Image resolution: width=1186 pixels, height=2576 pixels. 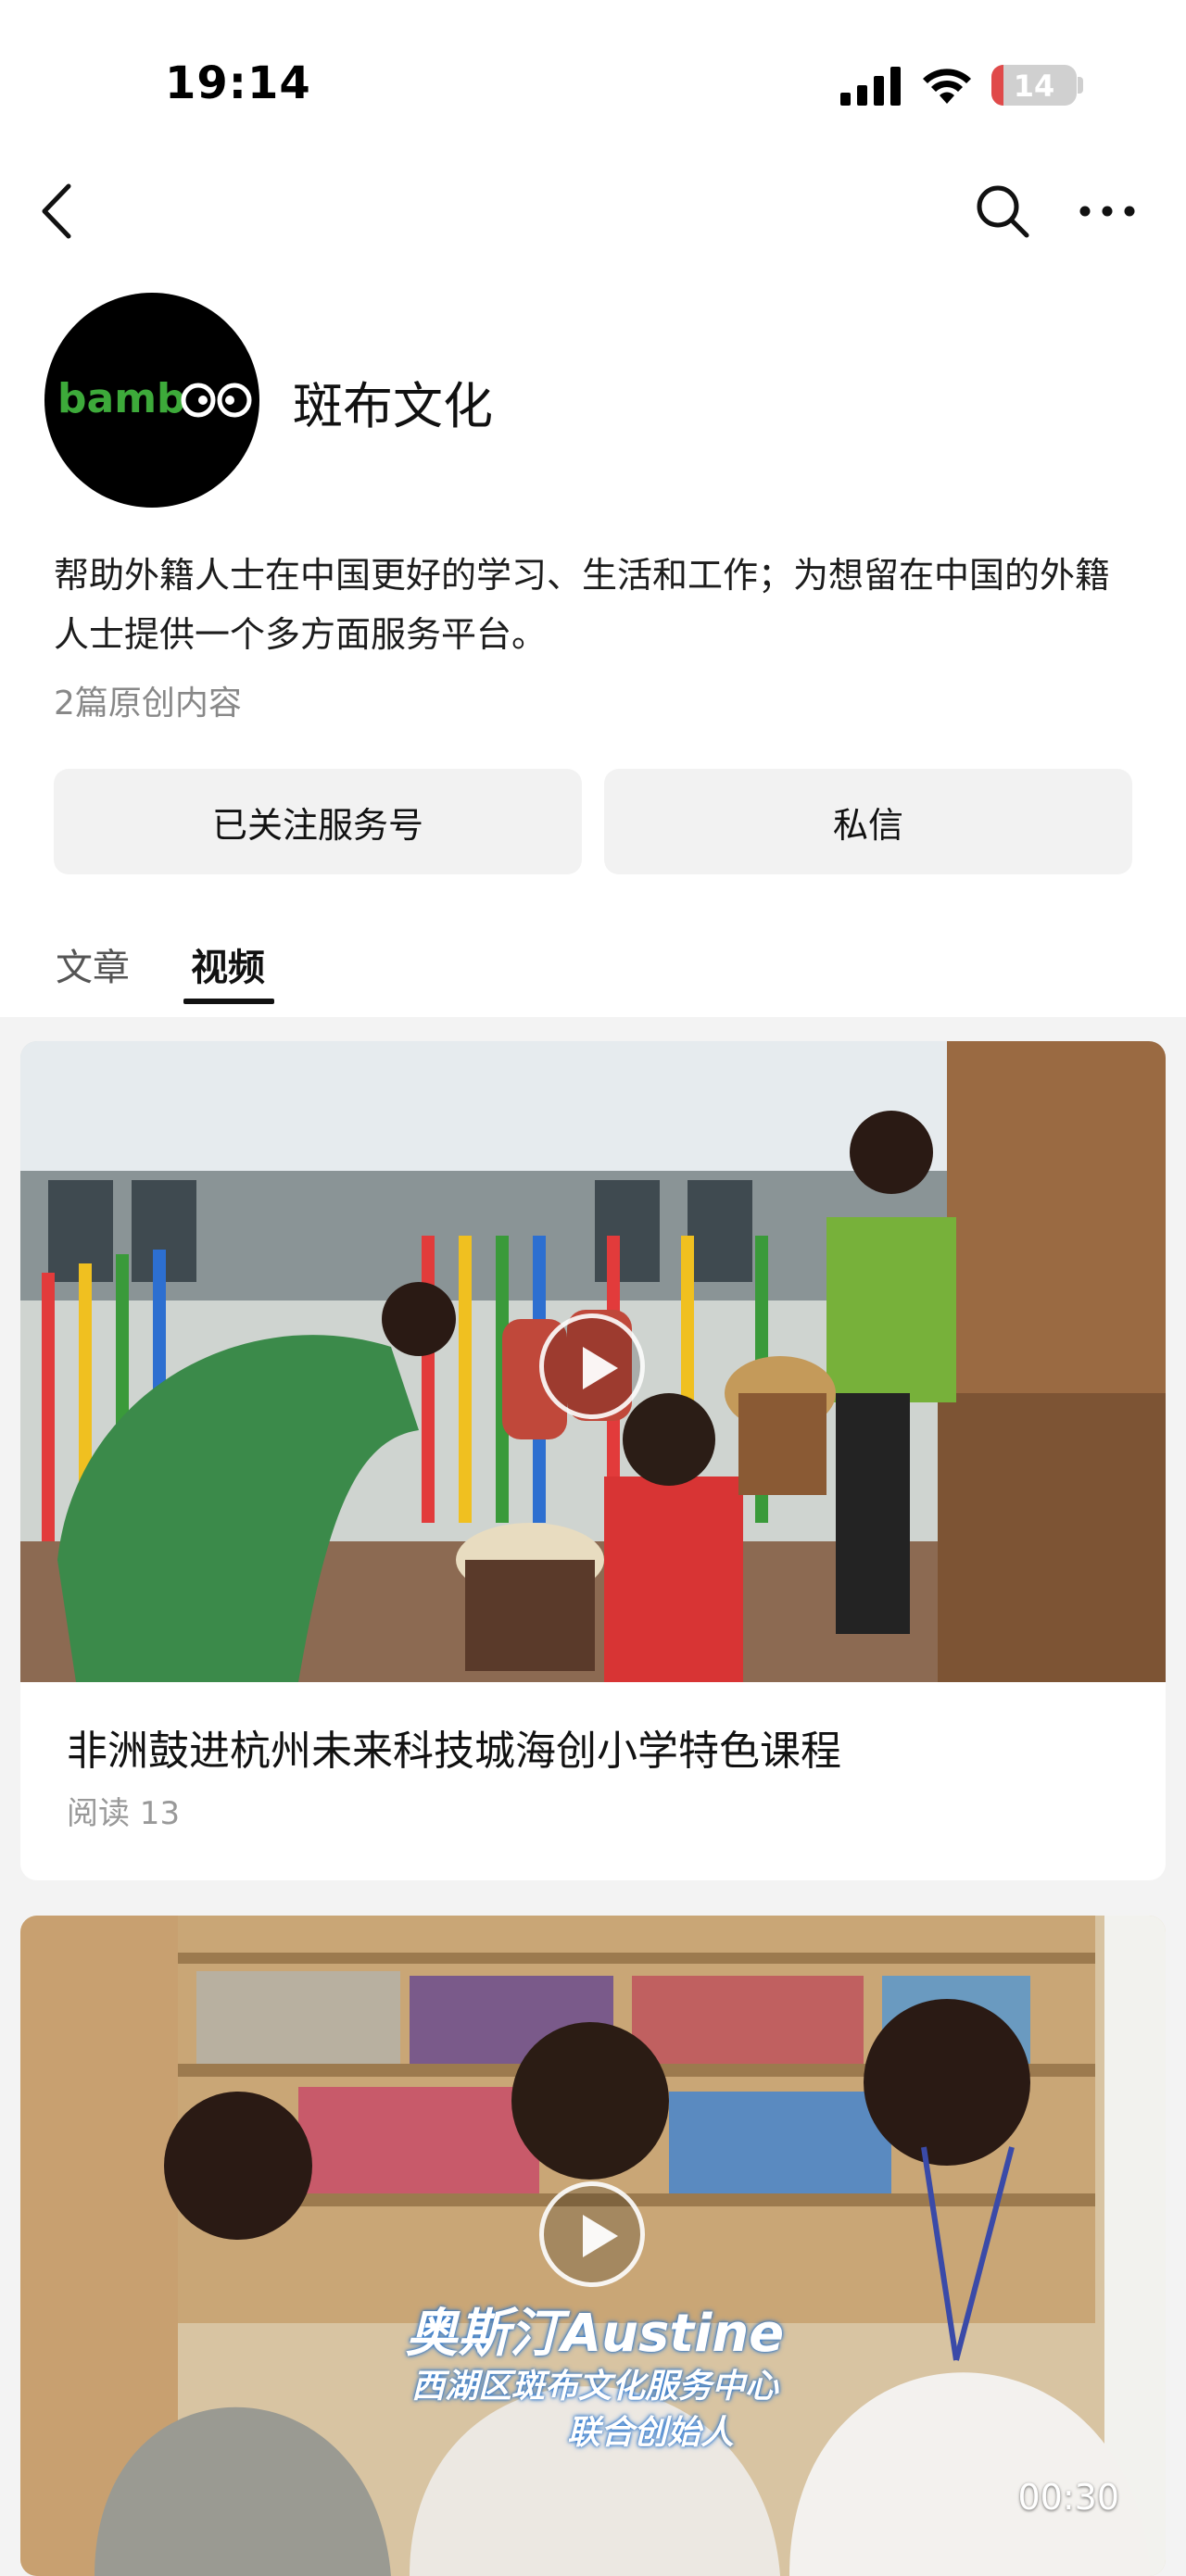 I want to click on wifi-icon, so click(x=947, y=86).